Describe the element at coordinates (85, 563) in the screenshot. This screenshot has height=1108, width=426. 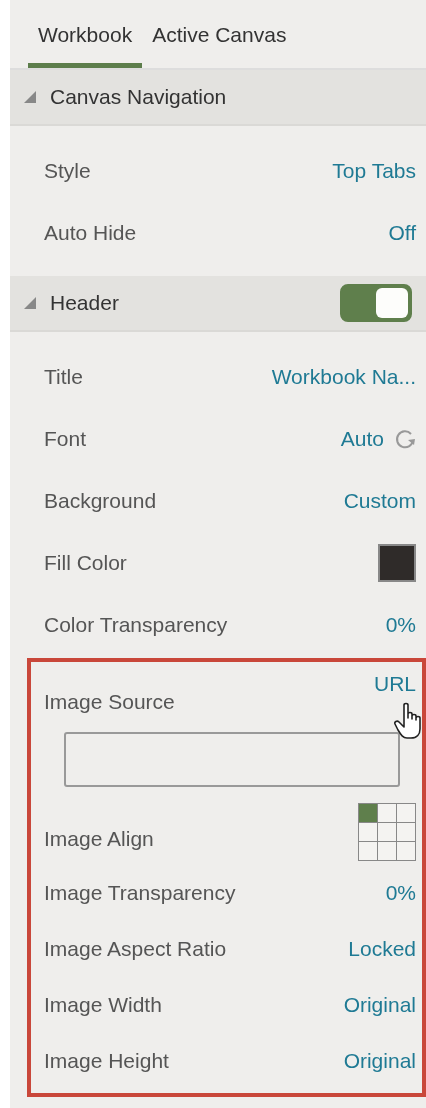
I see `property-label: Fill Color` at that location.